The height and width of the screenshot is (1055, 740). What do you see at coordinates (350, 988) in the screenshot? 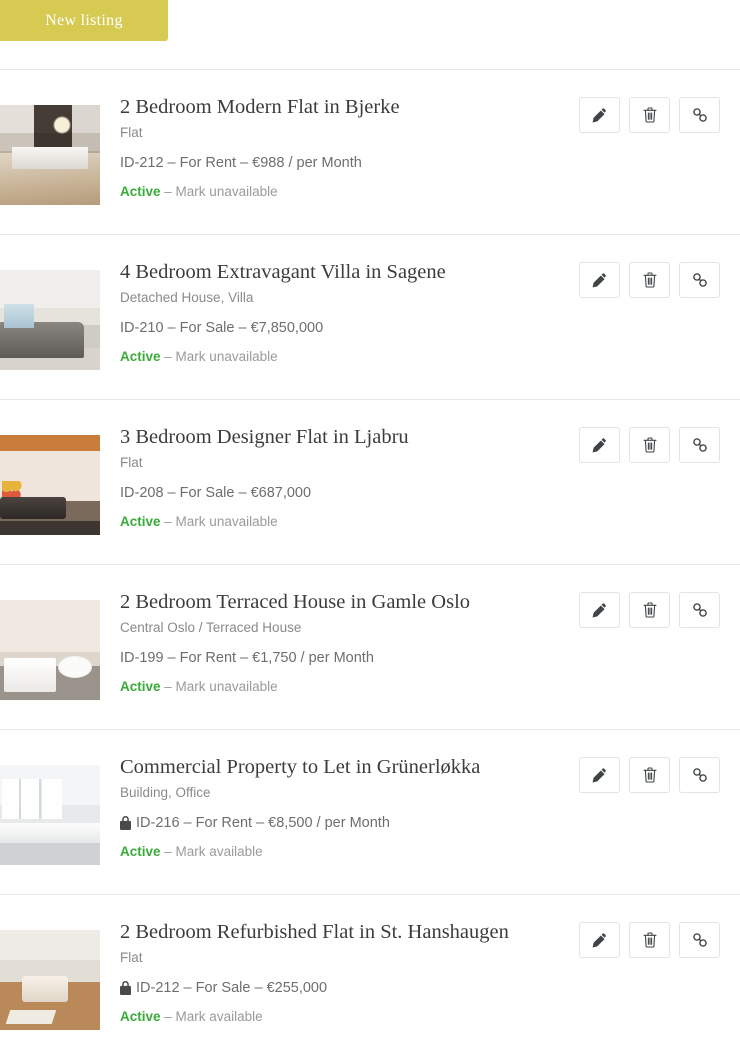
I see `listing-meta: ID-212 – For Sale – €255,000` at bounding box center [350, 988].